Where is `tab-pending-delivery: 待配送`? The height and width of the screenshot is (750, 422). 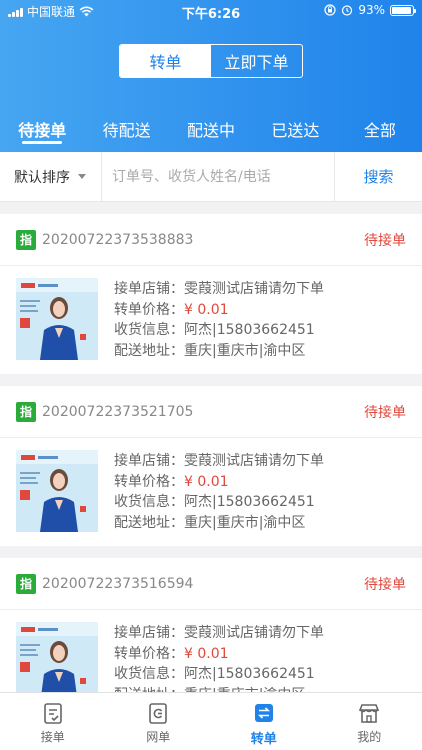 tab-pending-delivery: 待配送 is located at coordinates (126, 130).